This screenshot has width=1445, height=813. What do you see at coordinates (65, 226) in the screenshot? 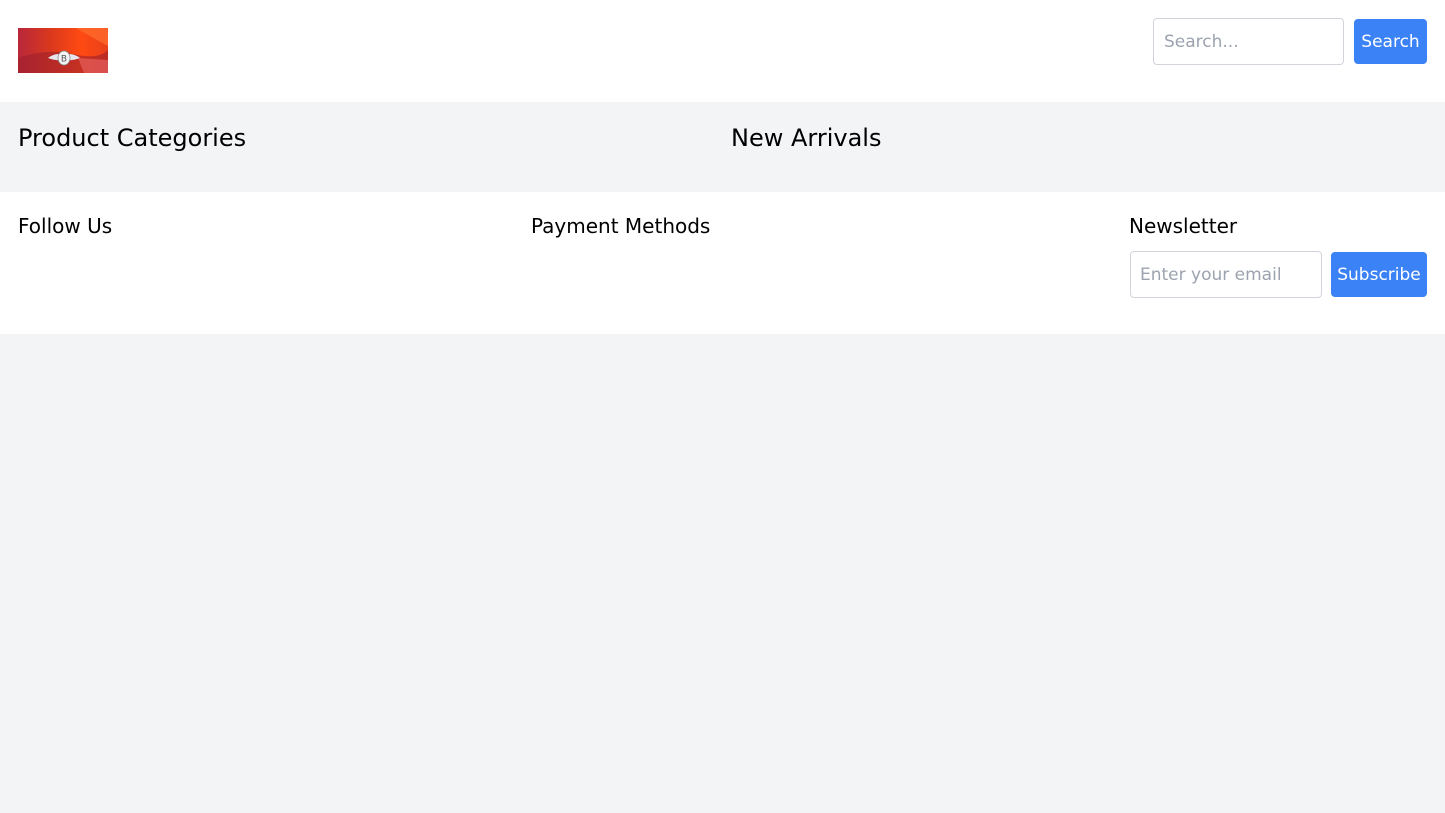
I see `follow-us-title: Follow Us` at bounding box center [65, 226].